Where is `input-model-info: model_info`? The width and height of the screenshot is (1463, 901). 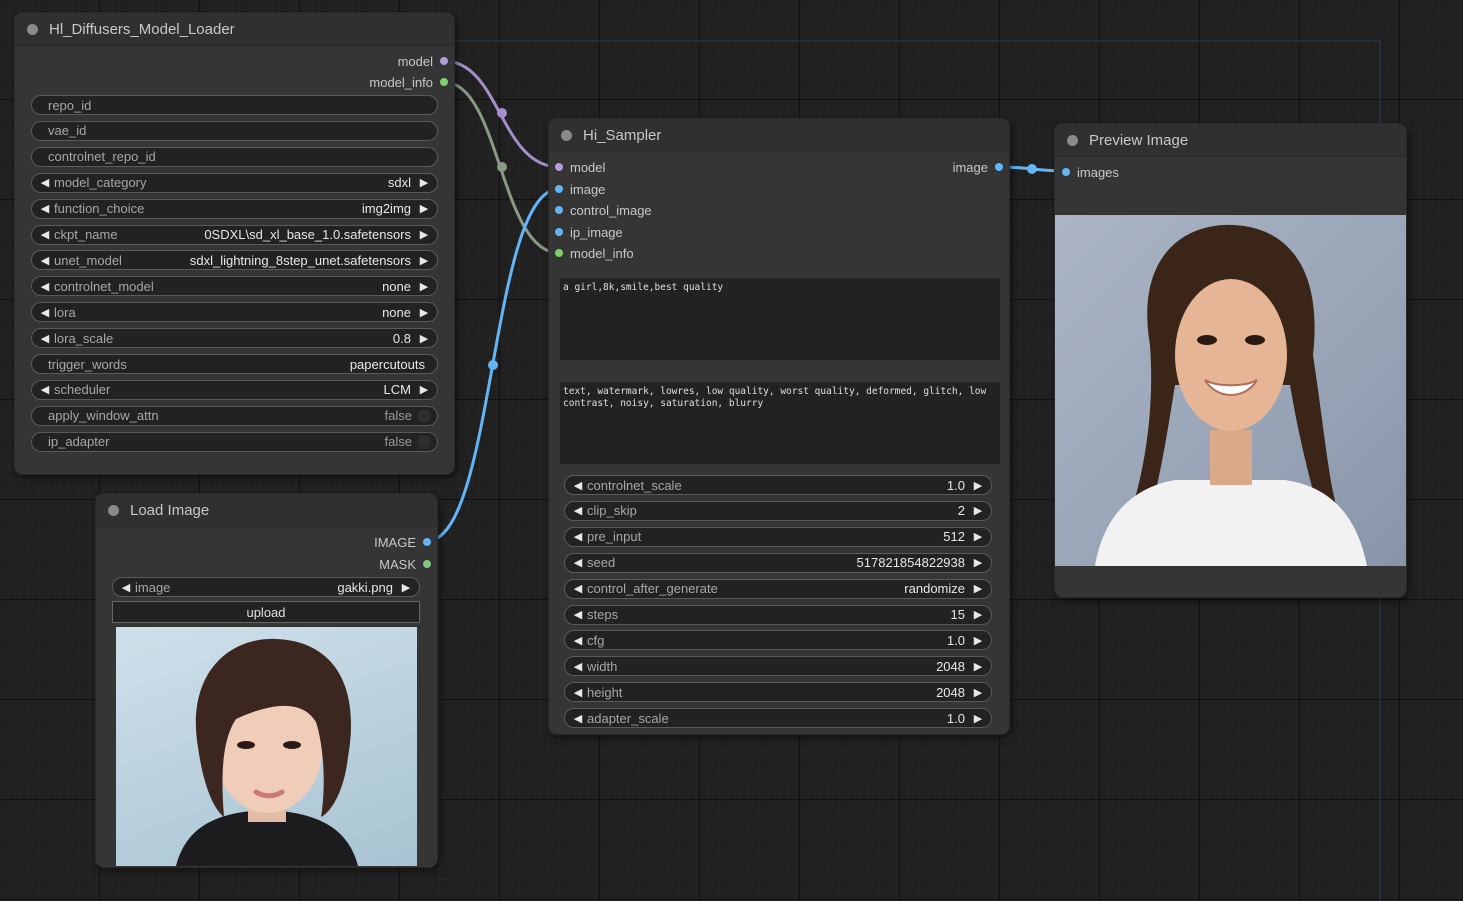
input-model-info: model_info is located at coordinates (594, 253).